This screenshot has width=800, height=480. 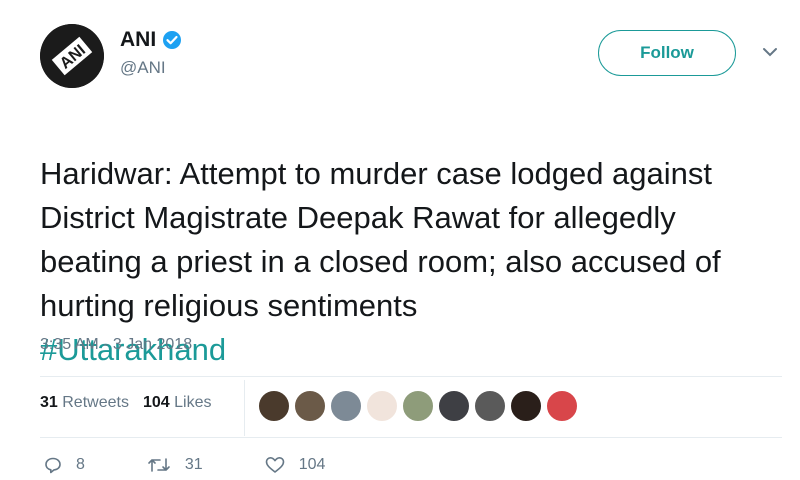 What do you see at coordinates (80, 464) in the screenshot?
I see `reply-count: 8` at bounding box center [80, 464].